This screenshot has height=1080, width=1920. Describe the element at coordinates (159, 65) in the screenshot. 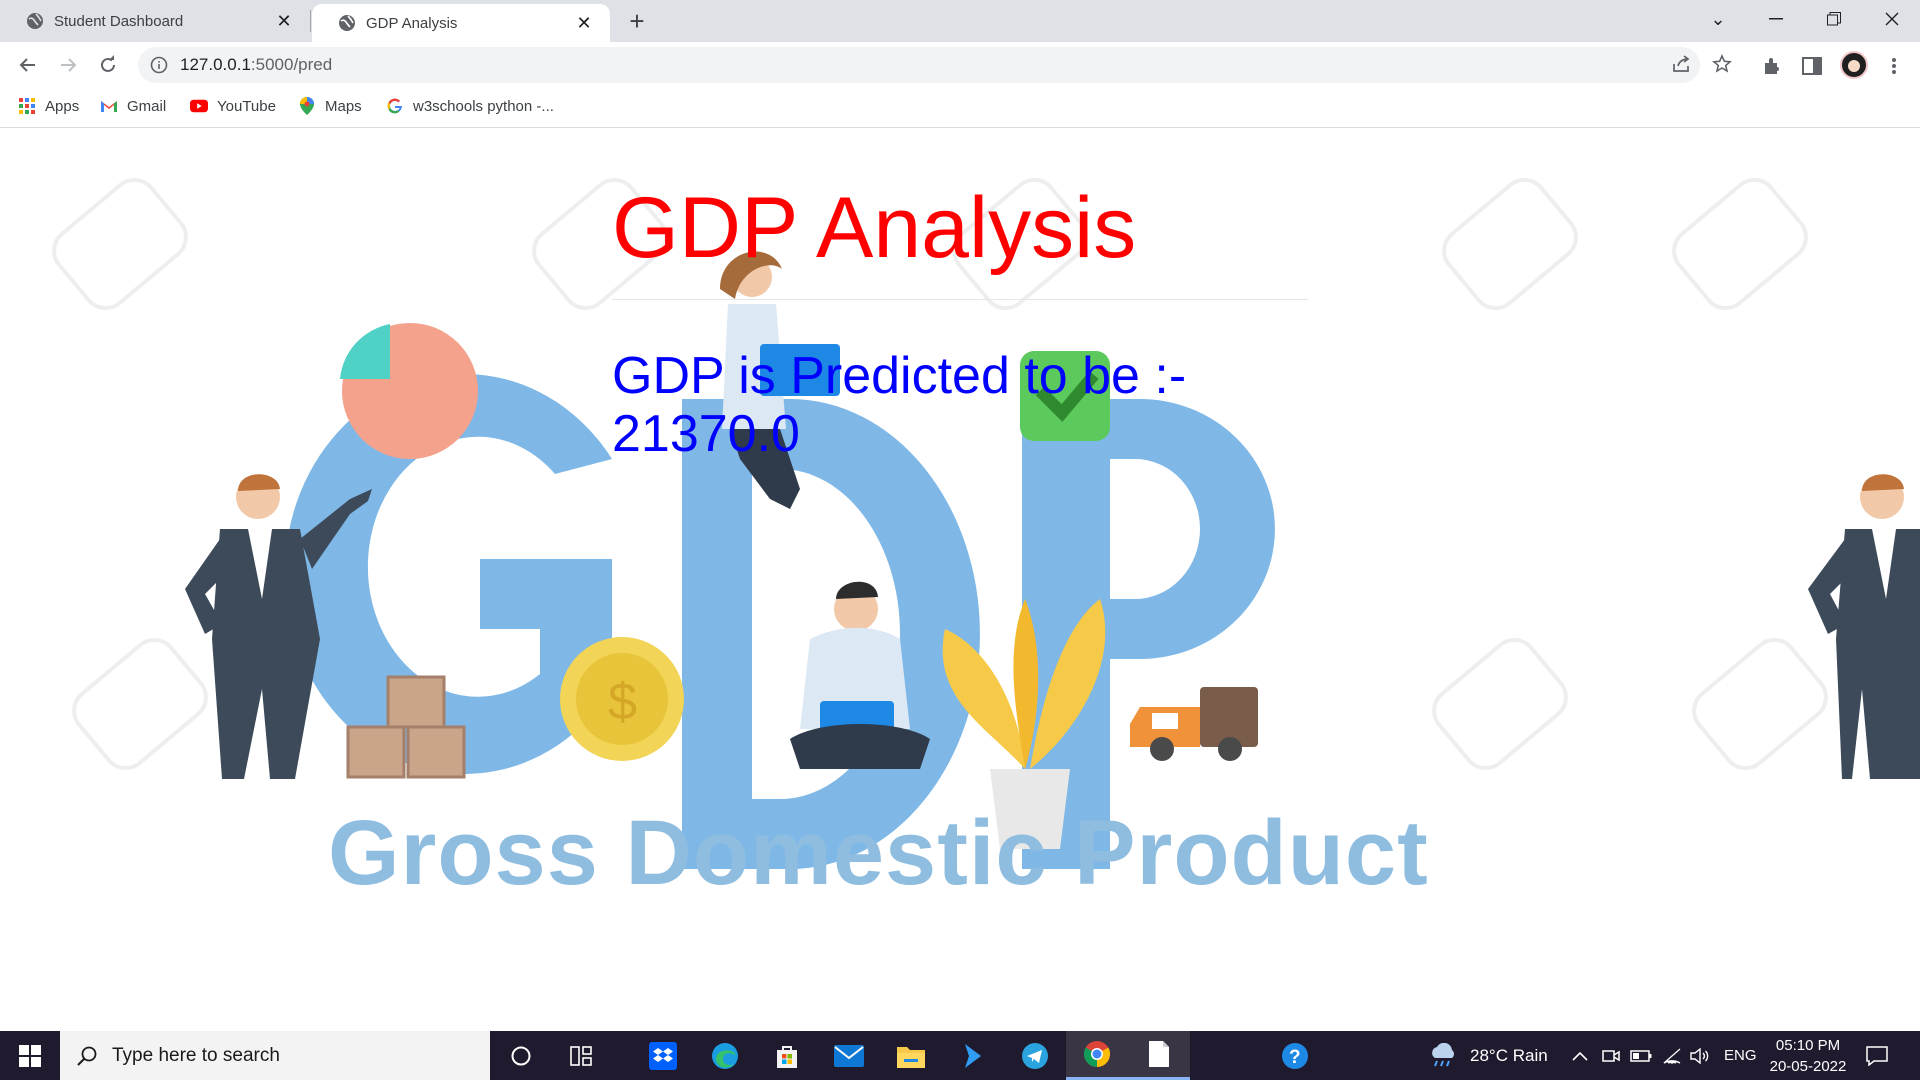

I see `site-info-icon` at that location.